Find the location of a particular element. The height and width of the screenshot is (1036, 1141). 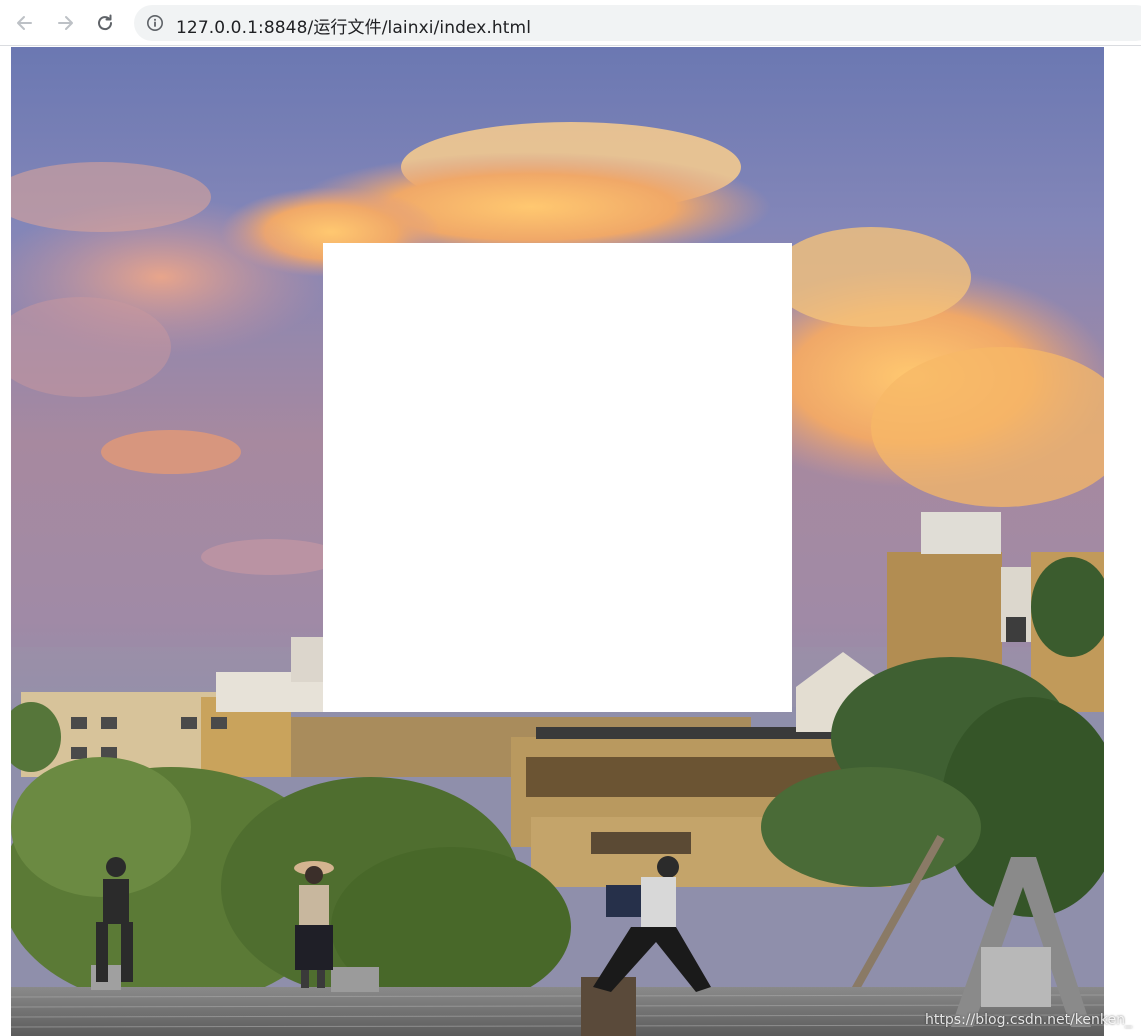

reload-icon is located at coordinates (105, 22).